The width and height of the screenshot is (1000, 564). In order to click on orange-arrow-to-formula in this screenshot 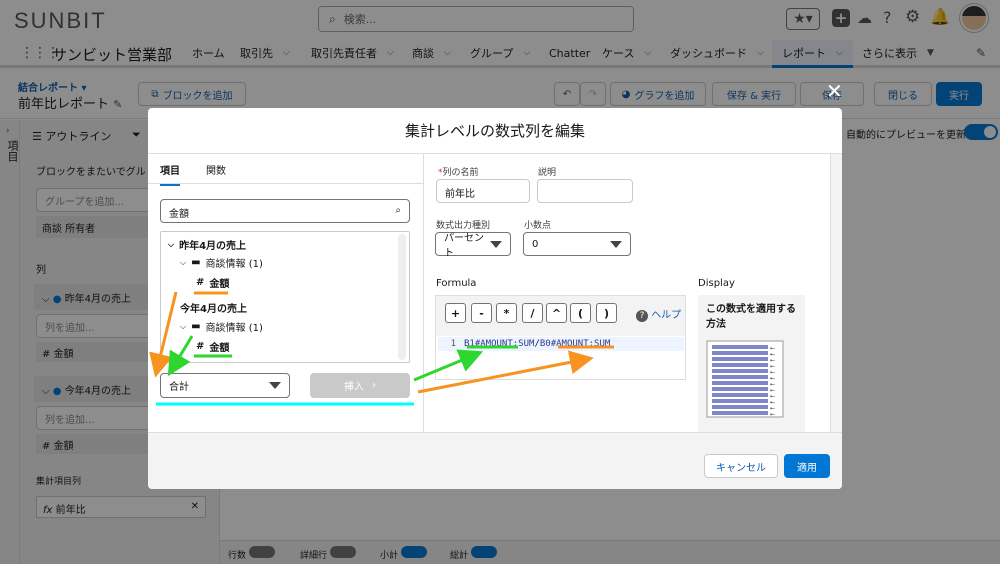, I will do `click(505, 372)`.